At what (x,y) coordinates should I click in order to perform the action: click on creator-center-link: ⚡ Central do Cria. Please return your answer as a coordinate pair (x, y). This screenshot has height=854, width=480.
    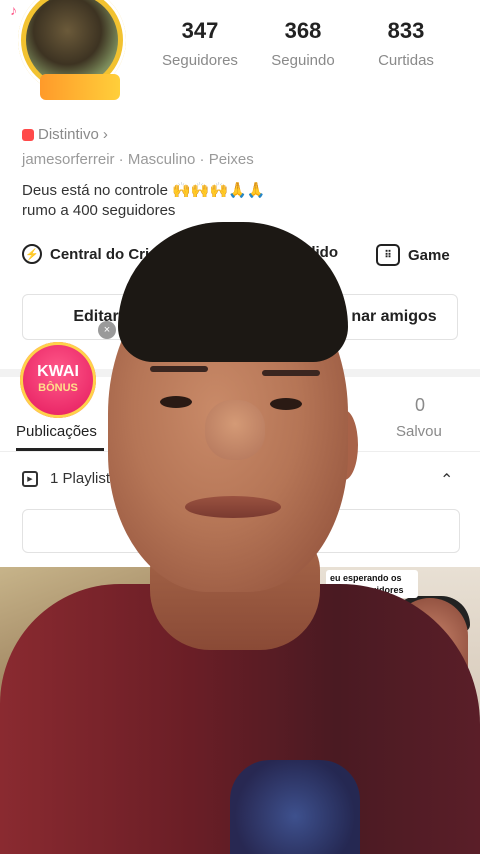
    Looking at the image, I should click on (90, 254).